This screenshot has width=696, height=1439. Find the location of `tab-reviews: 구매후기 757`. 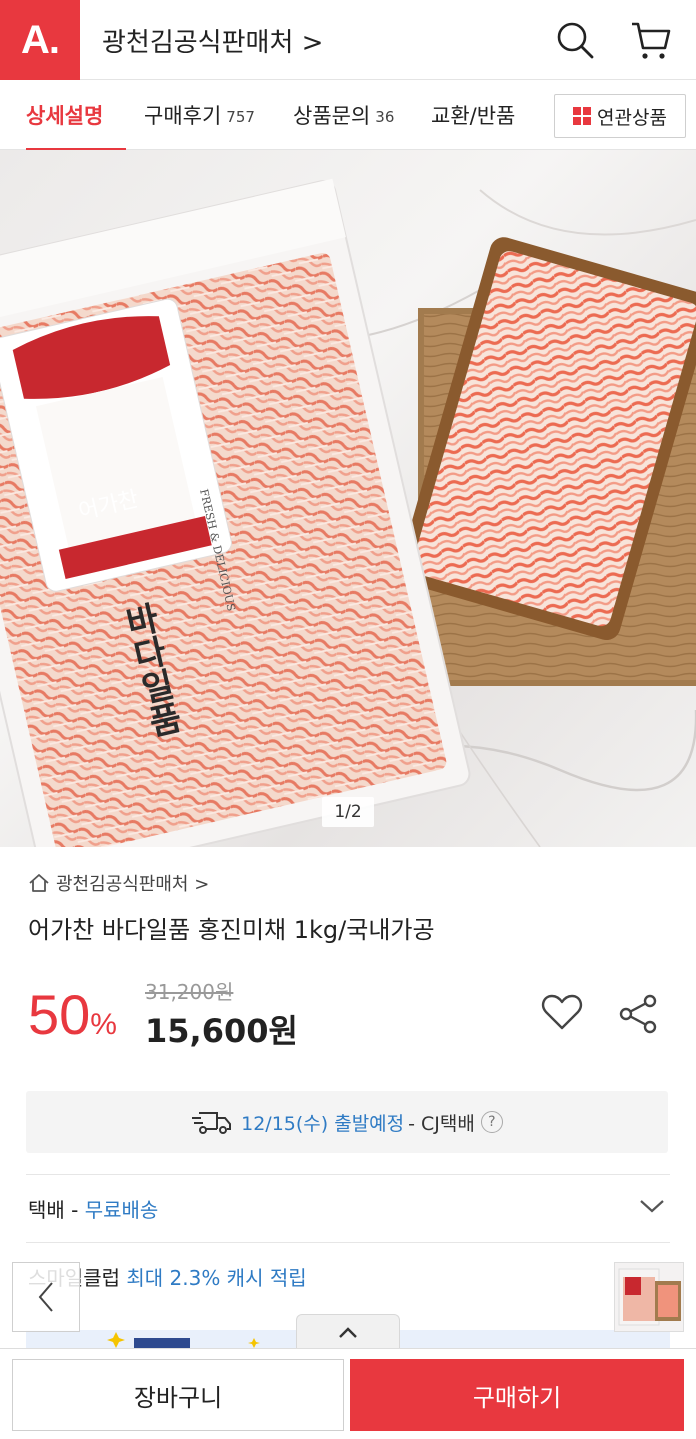

tab-reviews: 구매후기 757 is located at coordinates (199, 115).